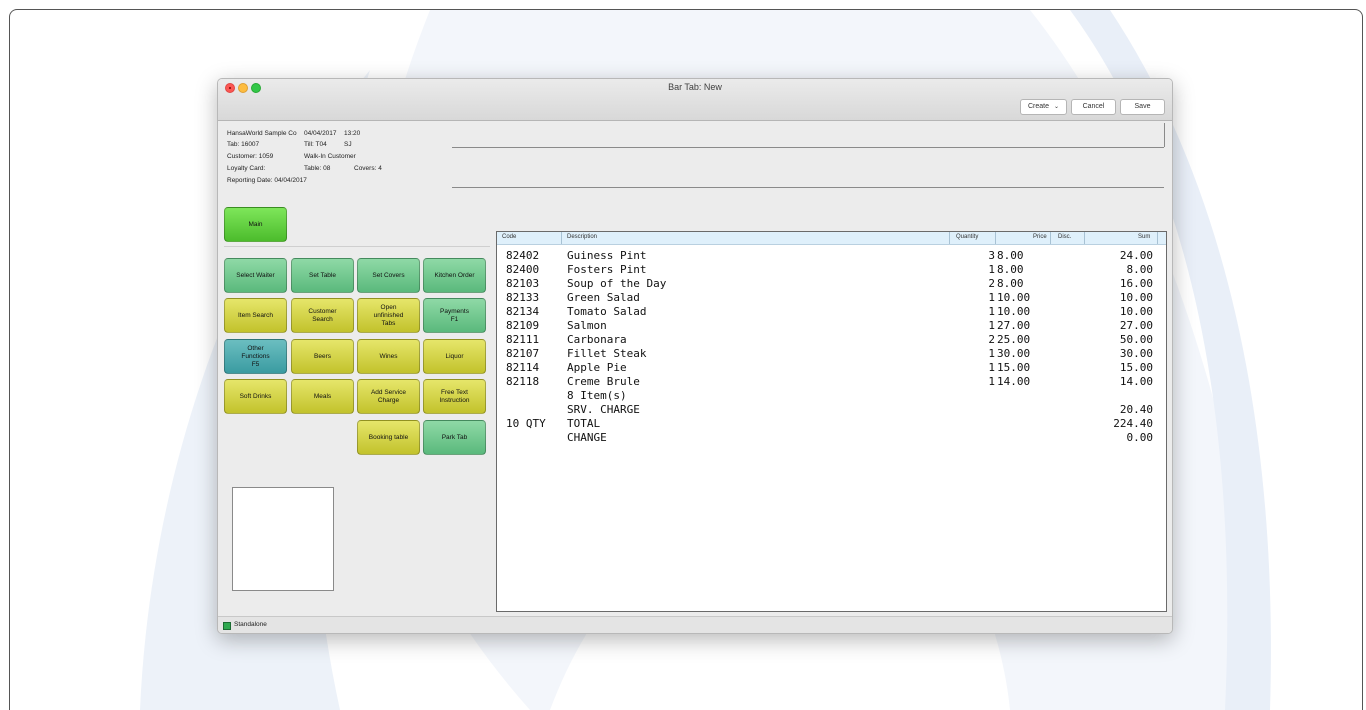 The image size is (1366, 710). I want to click on row-description: CHANGE, so click(587, 437).